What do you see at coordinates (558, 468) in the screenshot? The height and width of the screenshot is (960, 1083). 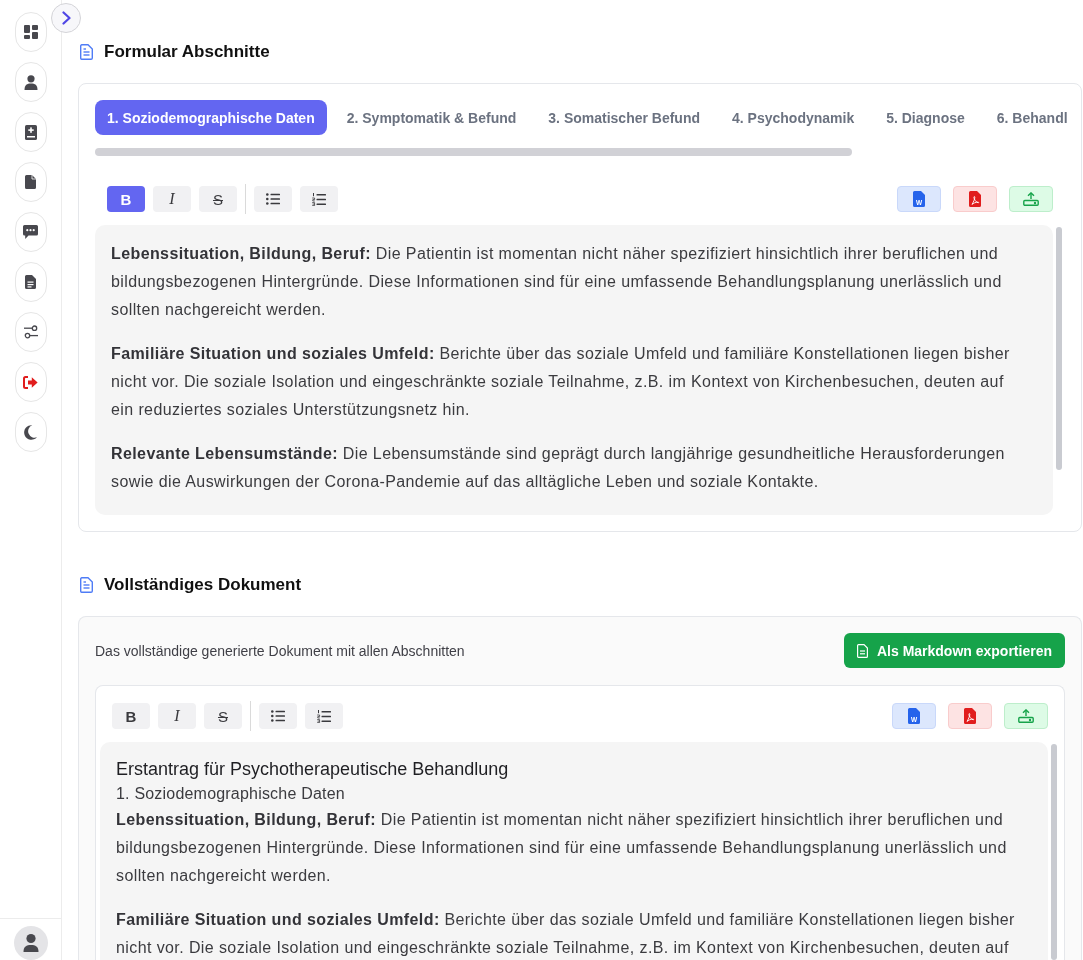 I see `paragraph: Relevante Lebensumstände: Die Lebensumstände sind geprägt durch langjährige gesundheitliche Herausforderungen sowie die Auswirkungen der Corona-Pandemie auf das alltägliche Leben und soziale Kontakte.` at bounding box center [558, 468].